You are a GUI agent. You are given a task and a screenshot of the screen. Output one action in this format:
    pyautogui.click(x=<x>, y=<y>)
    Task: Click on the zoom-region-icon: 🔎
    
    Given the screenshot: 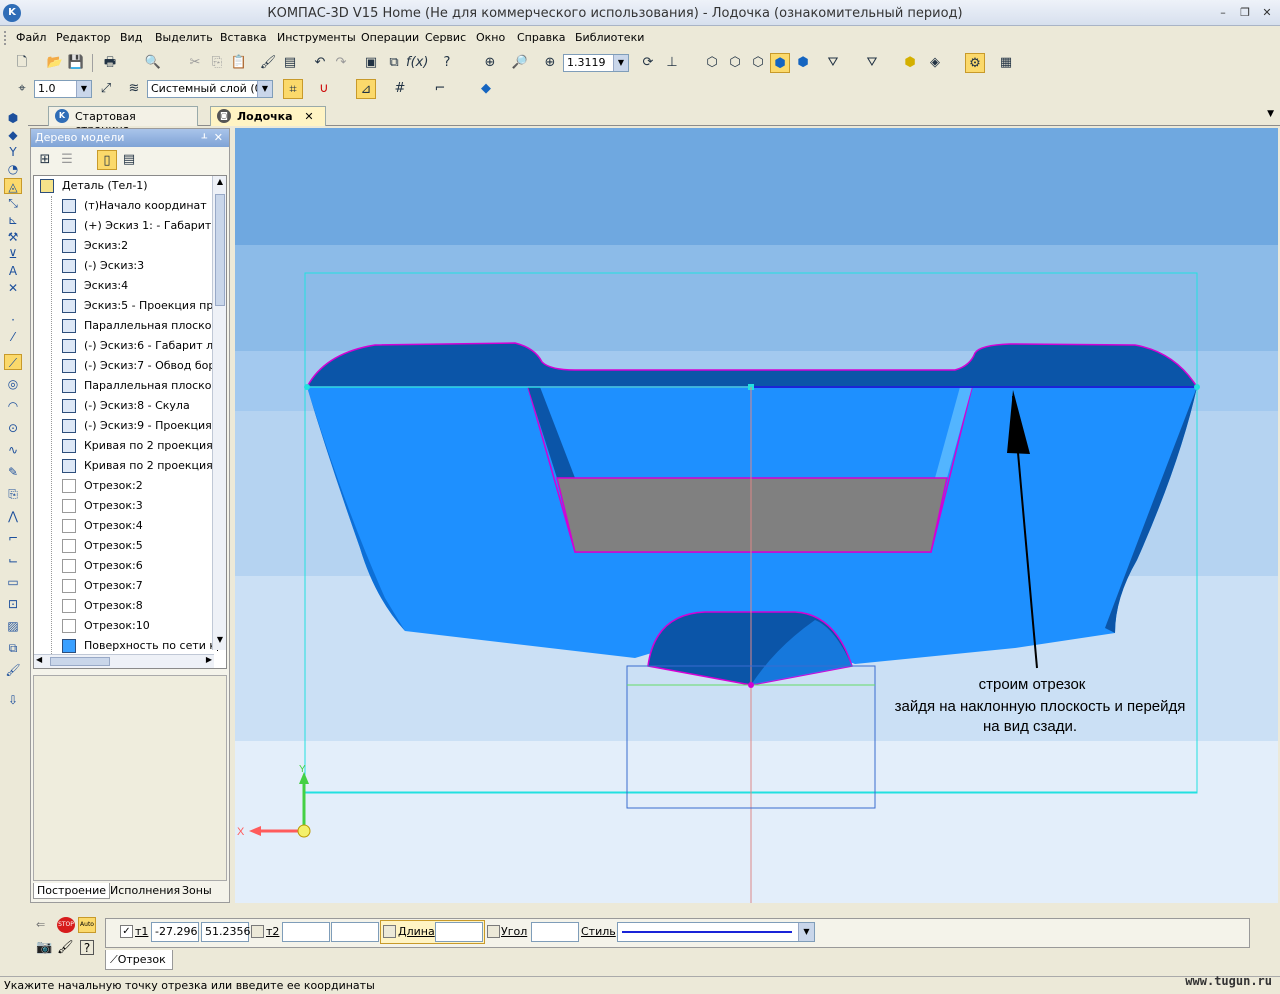 What is the action you would take?
    pyautogui.click(x=520, y=63)
    